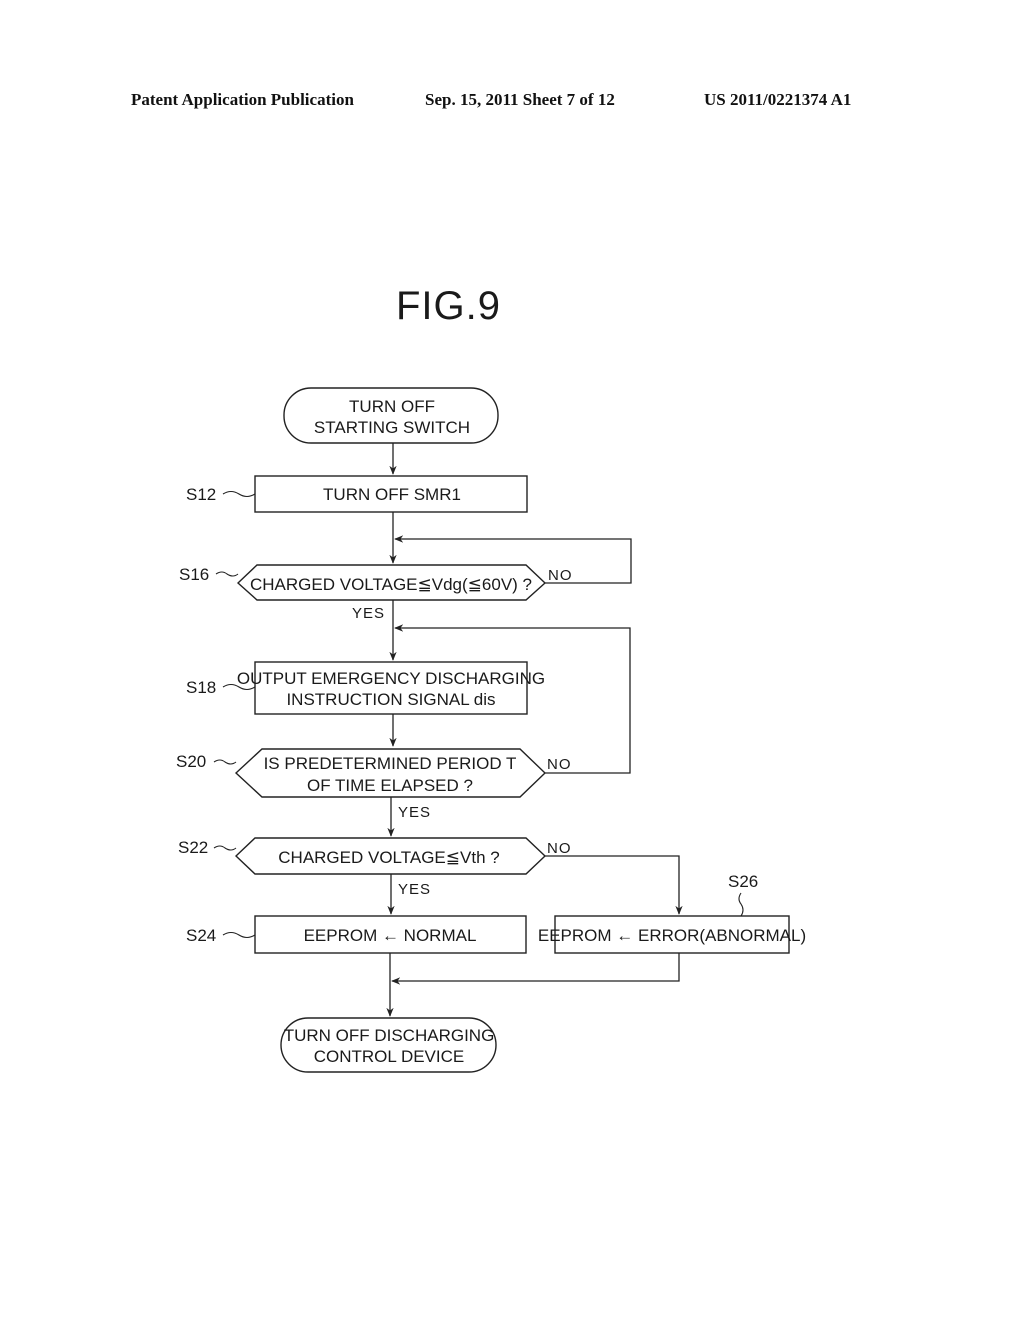 The image size is (1024, 1320). Describe the element at coordinates (390, 699) in the screenshot. I see `s18-text-line-2: INSTRUCTION SIGNAL dis` at that location.